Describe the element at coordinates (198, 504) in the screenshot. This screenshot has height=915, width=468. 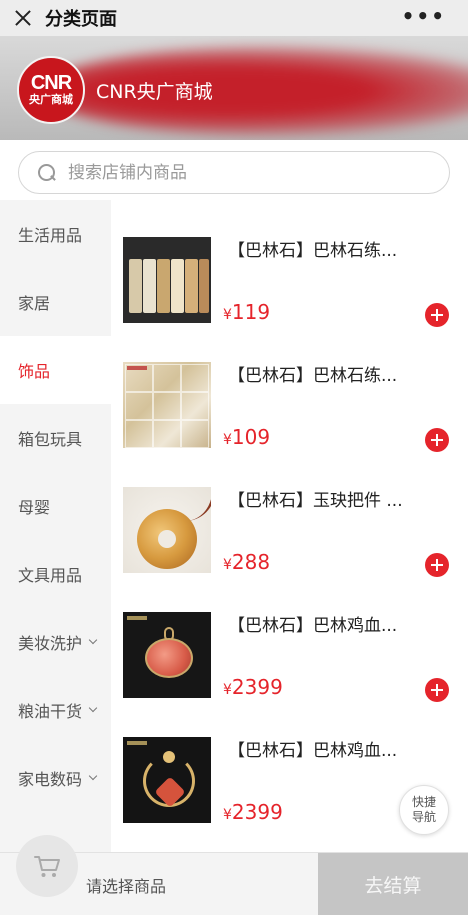
I see `cord-shape` at that location.